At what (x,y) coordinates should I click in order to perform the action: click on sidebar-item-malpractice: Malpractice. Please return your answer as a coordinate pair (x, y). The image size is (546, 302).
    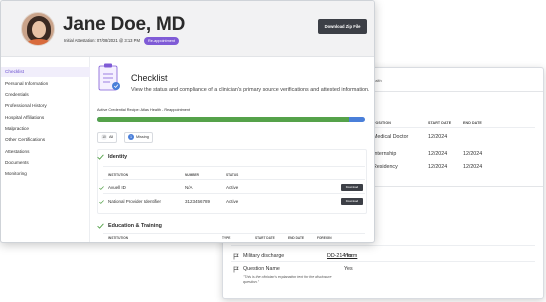
    Looking at the image, I should click on (45, 129).